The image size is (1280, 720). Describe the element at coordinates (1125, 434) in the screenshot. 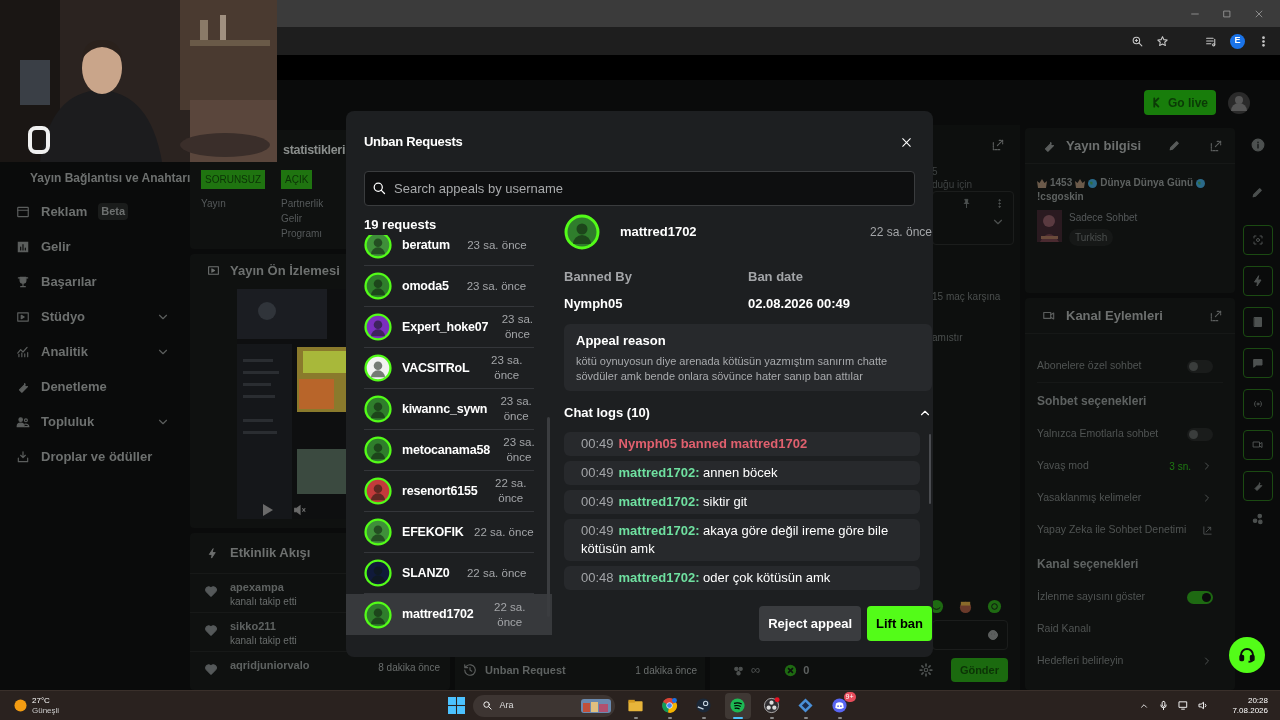

I see `setting-row: Yalnızca Emotlarla sohbet` at that location.